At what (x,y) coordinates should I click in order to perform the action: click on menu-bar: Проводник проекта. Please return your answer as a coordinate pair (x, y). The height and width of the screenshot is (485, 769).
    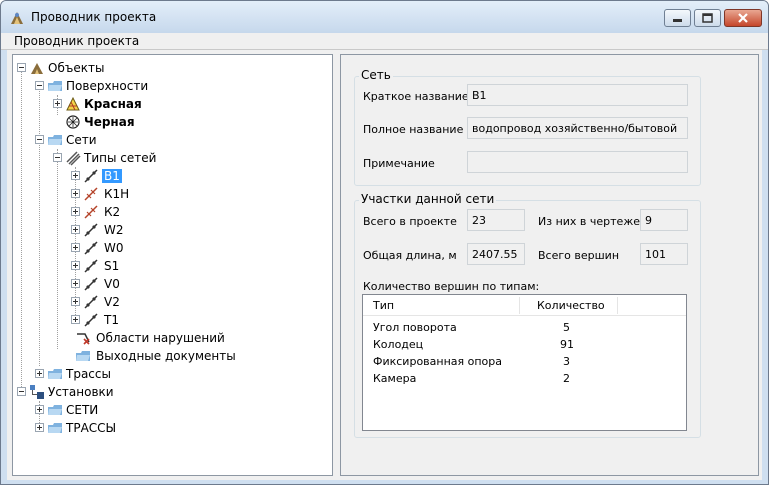
    Looking at the image, I should click on (384, 41).